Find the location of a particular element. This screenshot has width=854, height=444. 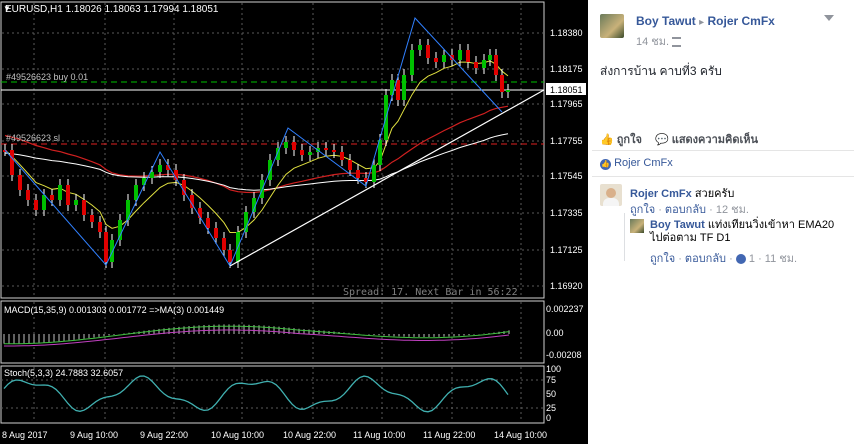

stoch-k-line is located at coordinates (256, 394).